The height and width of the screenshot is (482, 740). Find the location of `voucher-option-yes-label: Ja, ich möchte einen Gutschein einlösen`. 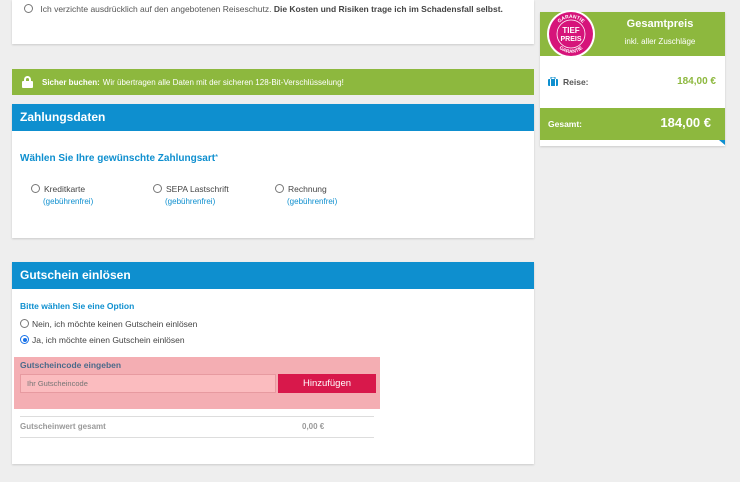

voucher-option-yes-label: Ja, ich möchte einen Gutschein einlösen is located at coordinates (108, 339).